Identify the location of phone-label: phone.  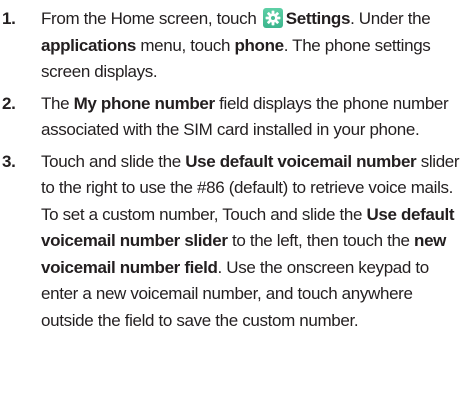
(259, 45).